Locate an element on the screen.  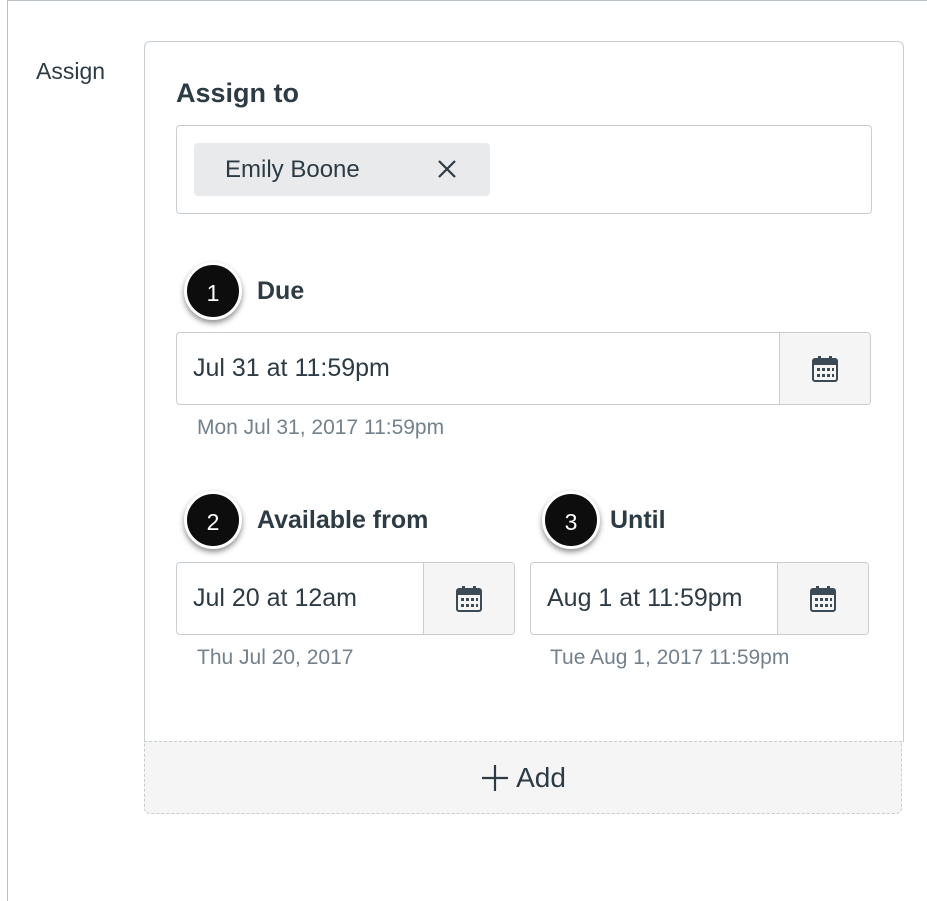
until-hint: Tue Aug 1, 2017 11:59pm is located at coordinates (670, 657).